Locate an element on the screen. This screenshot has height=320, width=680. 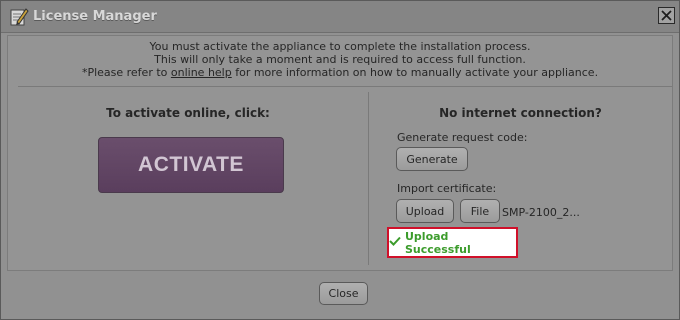
generate-button: Generate is located at coordinates (432, 159).